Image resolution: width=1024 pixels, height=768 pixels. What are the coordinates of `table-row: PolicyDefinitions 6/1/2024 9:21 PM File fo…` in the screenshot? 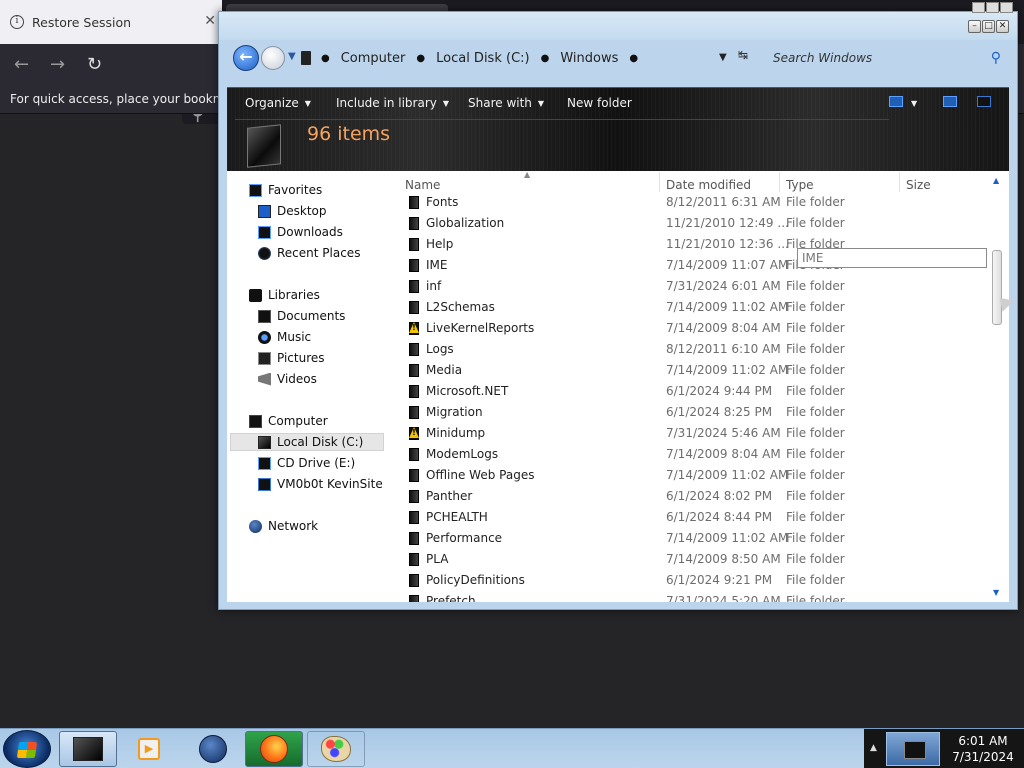 It's located at (693, 580).